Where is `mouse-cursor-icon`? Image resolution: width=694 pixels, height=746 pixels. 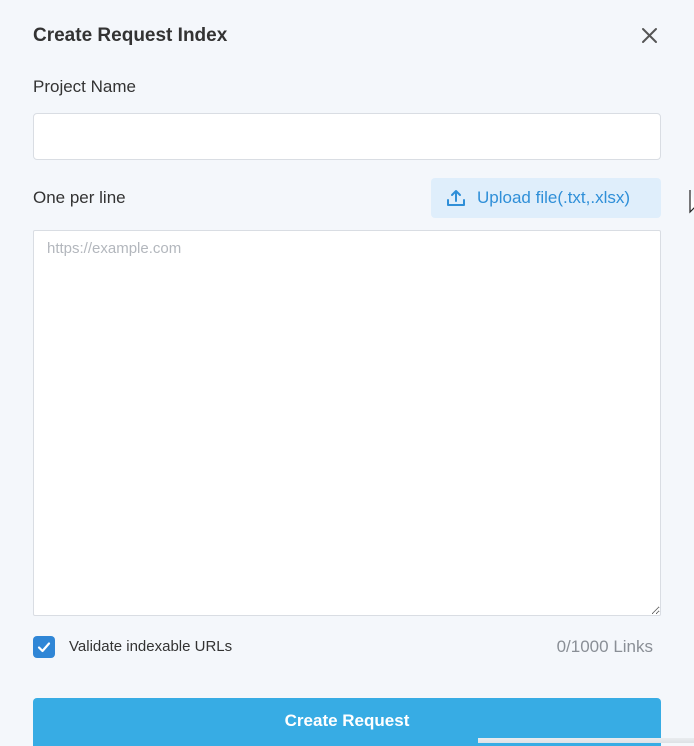 mouse-cursor-icon is located at coordinates (691, 202).